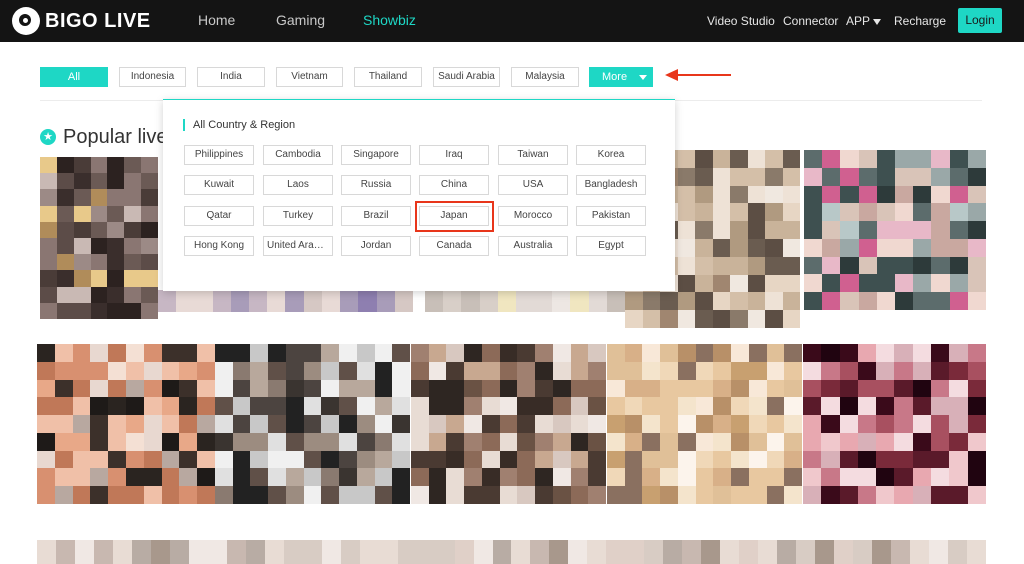  I want to click on filter-indonesia: Indonesia, so click(152, 77).